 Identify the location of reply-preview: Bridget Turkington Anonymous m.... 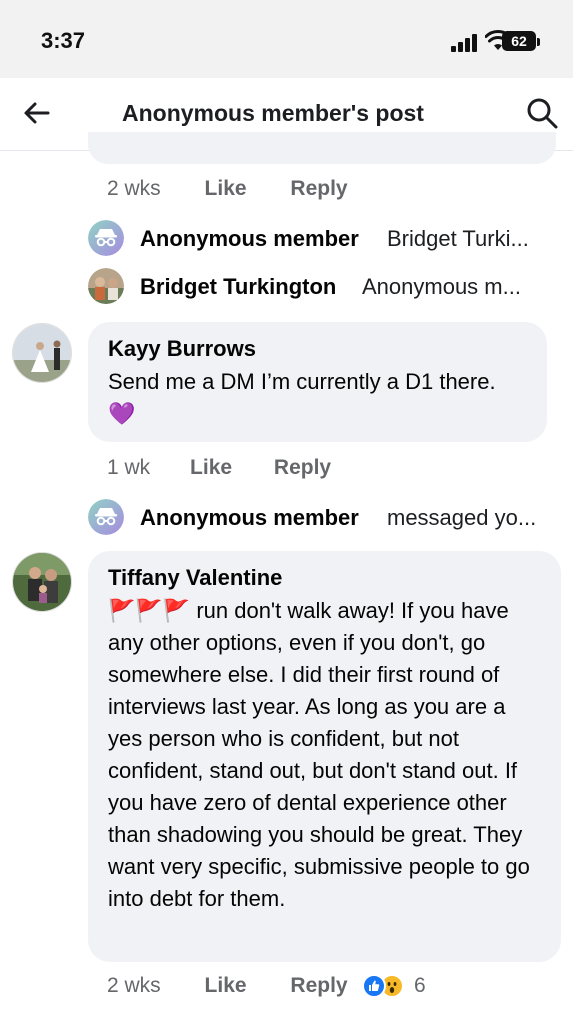
(323, 287).